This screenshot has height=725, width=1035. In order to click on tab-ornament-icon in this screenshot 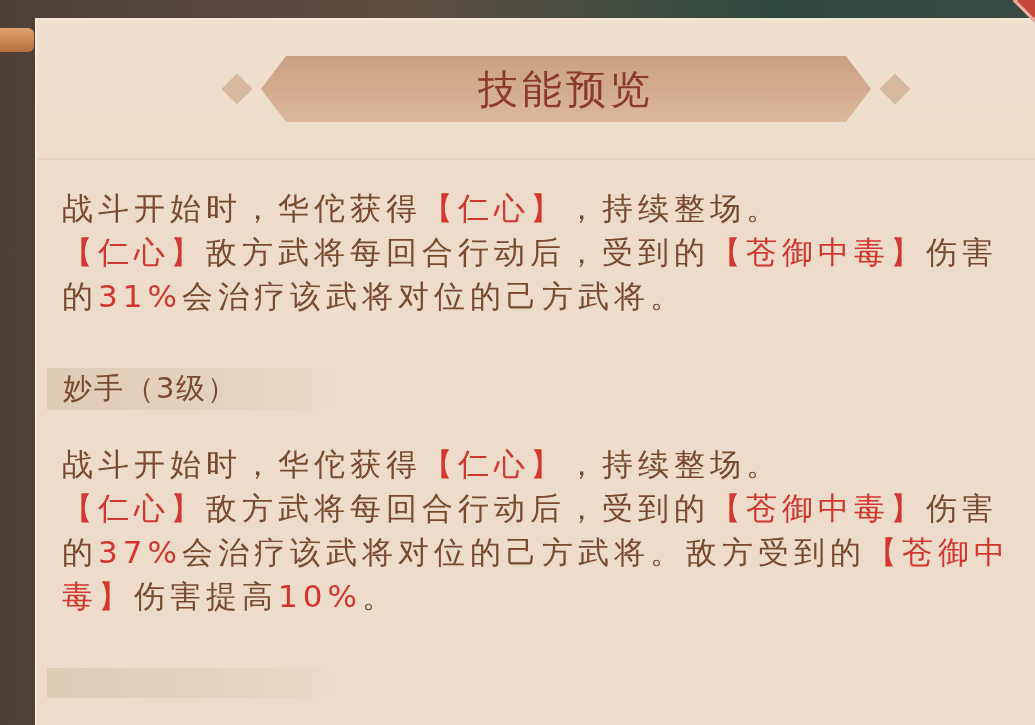, I will do `click(17, 40)`.